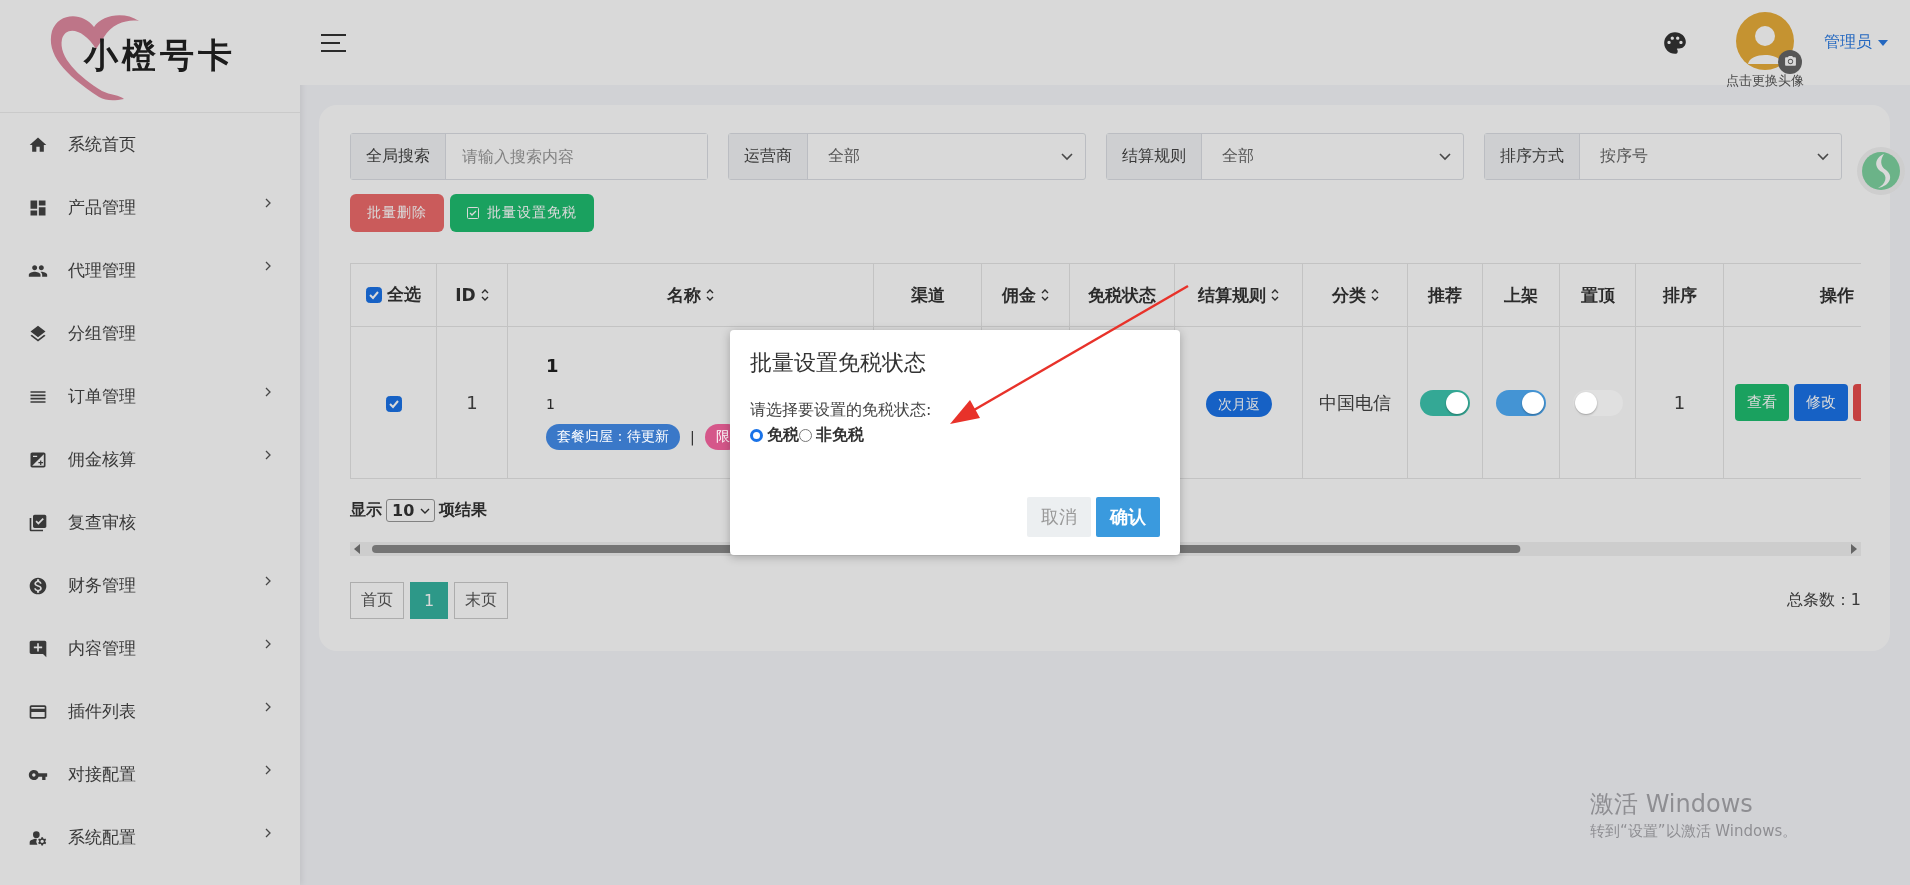  What do you see at coordinates (529, 156) in the screenshot?
I see `search-field: 全局搜索 请输入搜索内容` at bounding box center [529, 156].